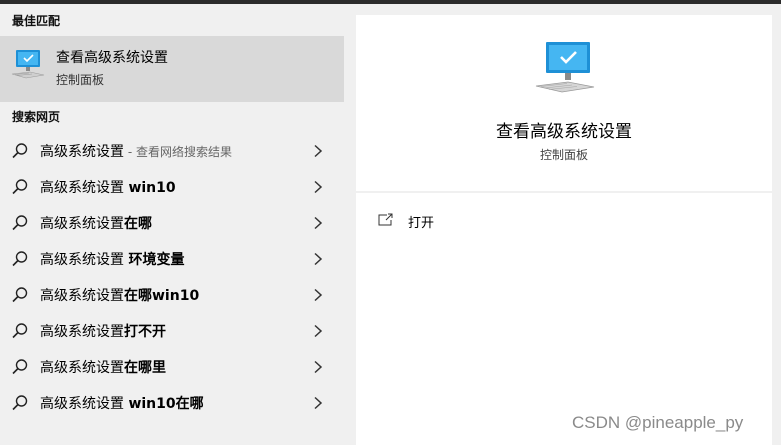 This screenshot has width=781, height=445. I want to click on web-search-label: 高级系统设置 win10, so click(108, 187).